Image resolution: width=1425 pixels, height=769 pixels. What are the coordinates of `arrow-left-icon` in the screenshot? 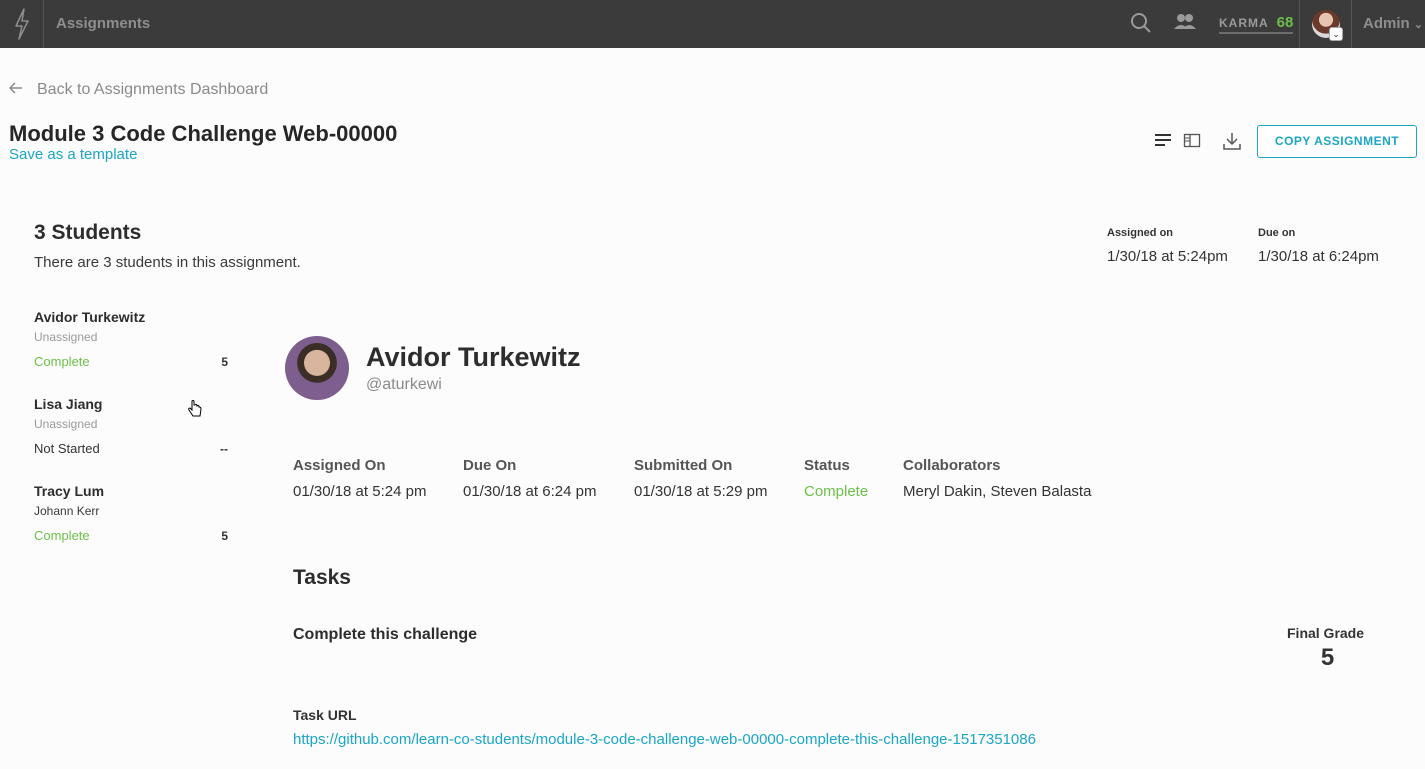 It's located at (15, 90).